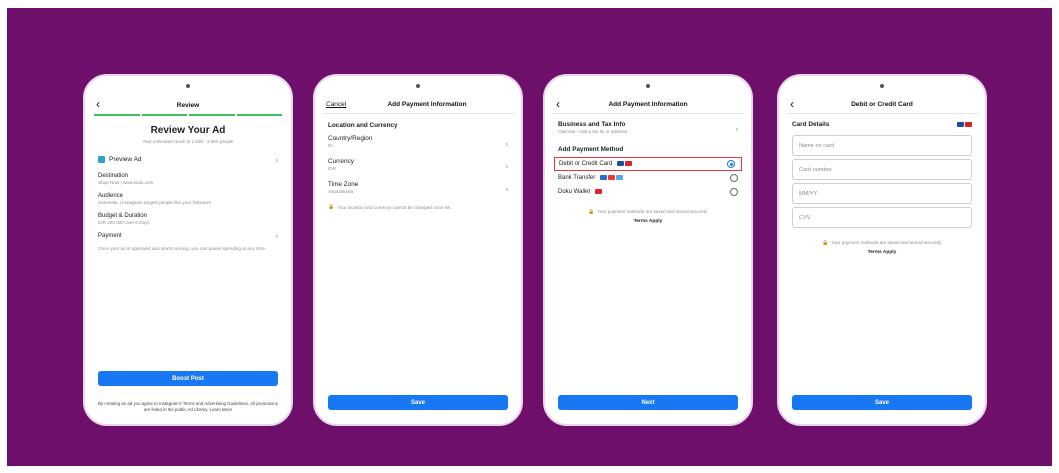  What do you see at coordinates (882, 145) in the screenshot?
I see `name-on-card-input: Name on card` at bounding box center [882, 145].